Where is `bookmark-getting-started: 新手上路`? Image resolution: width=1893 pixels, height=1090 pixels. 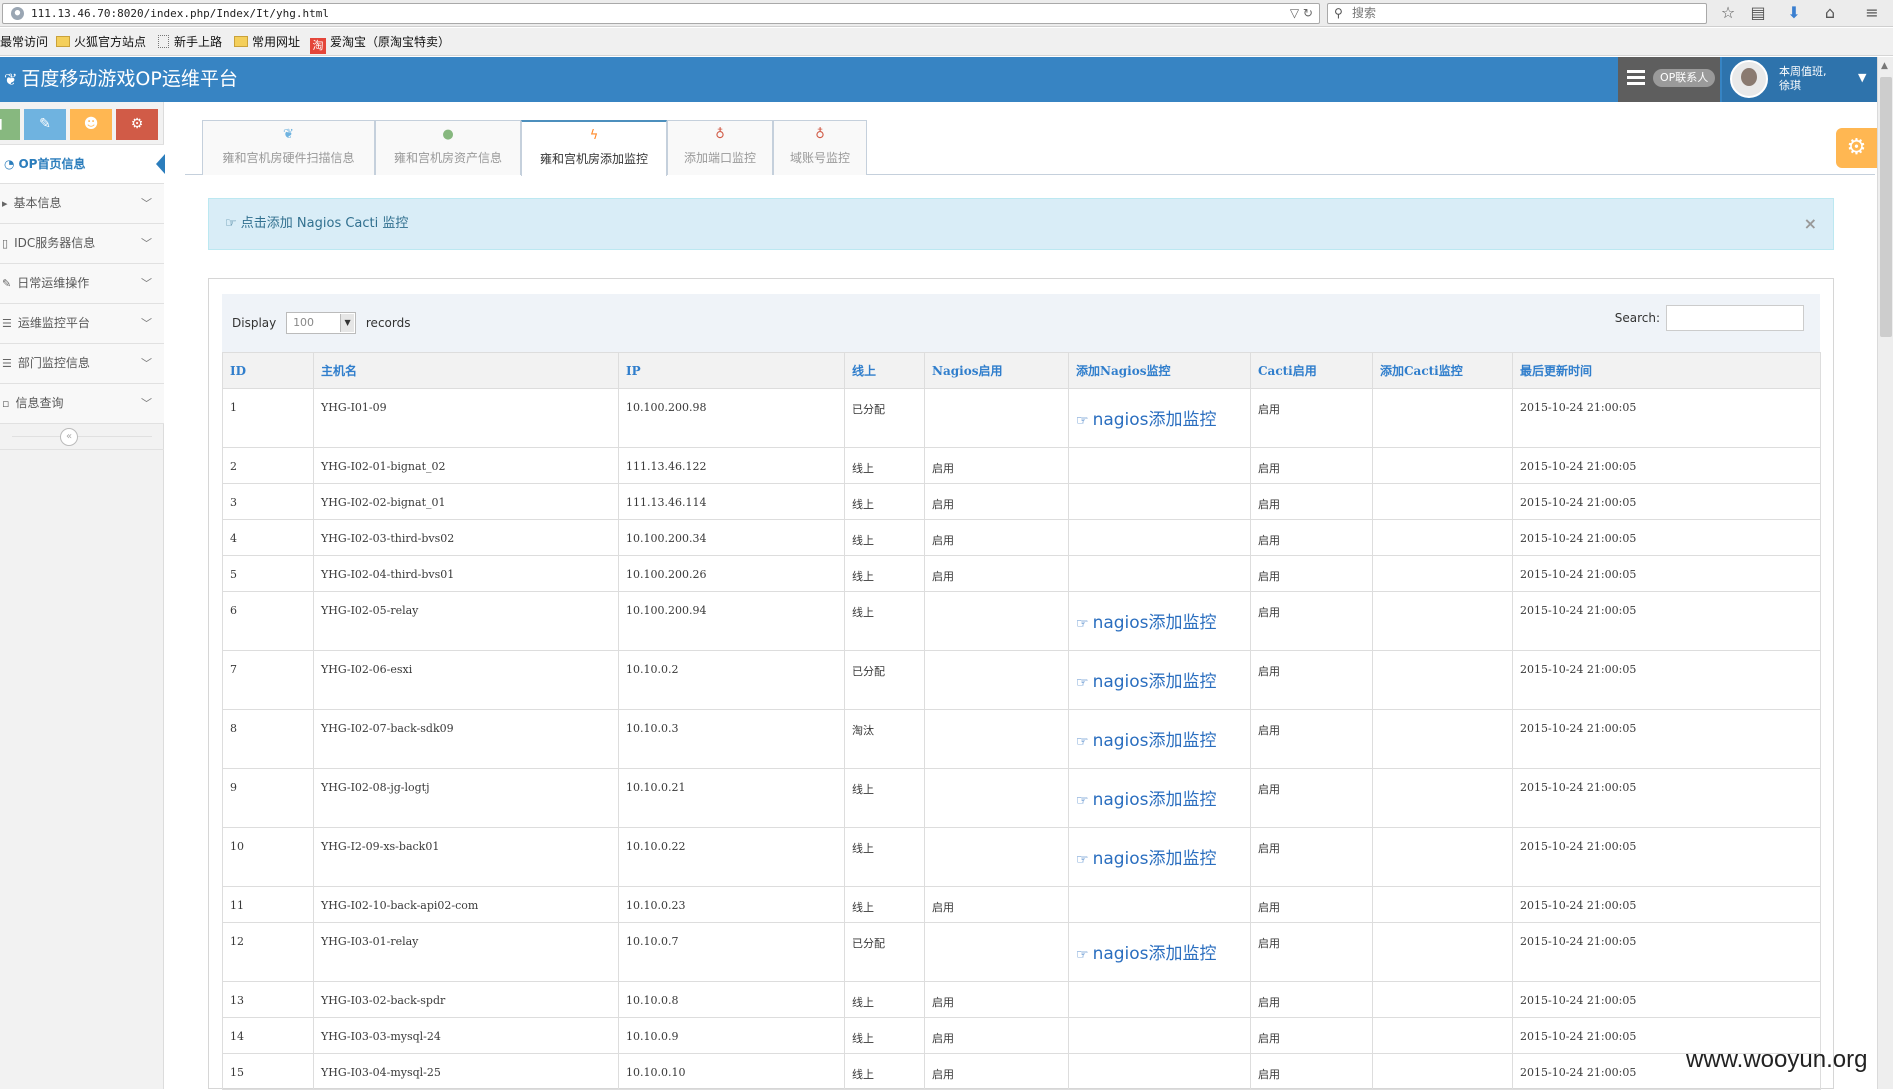
bookmark-getting-started: 新手上路 is located at coordinates (190, 42).